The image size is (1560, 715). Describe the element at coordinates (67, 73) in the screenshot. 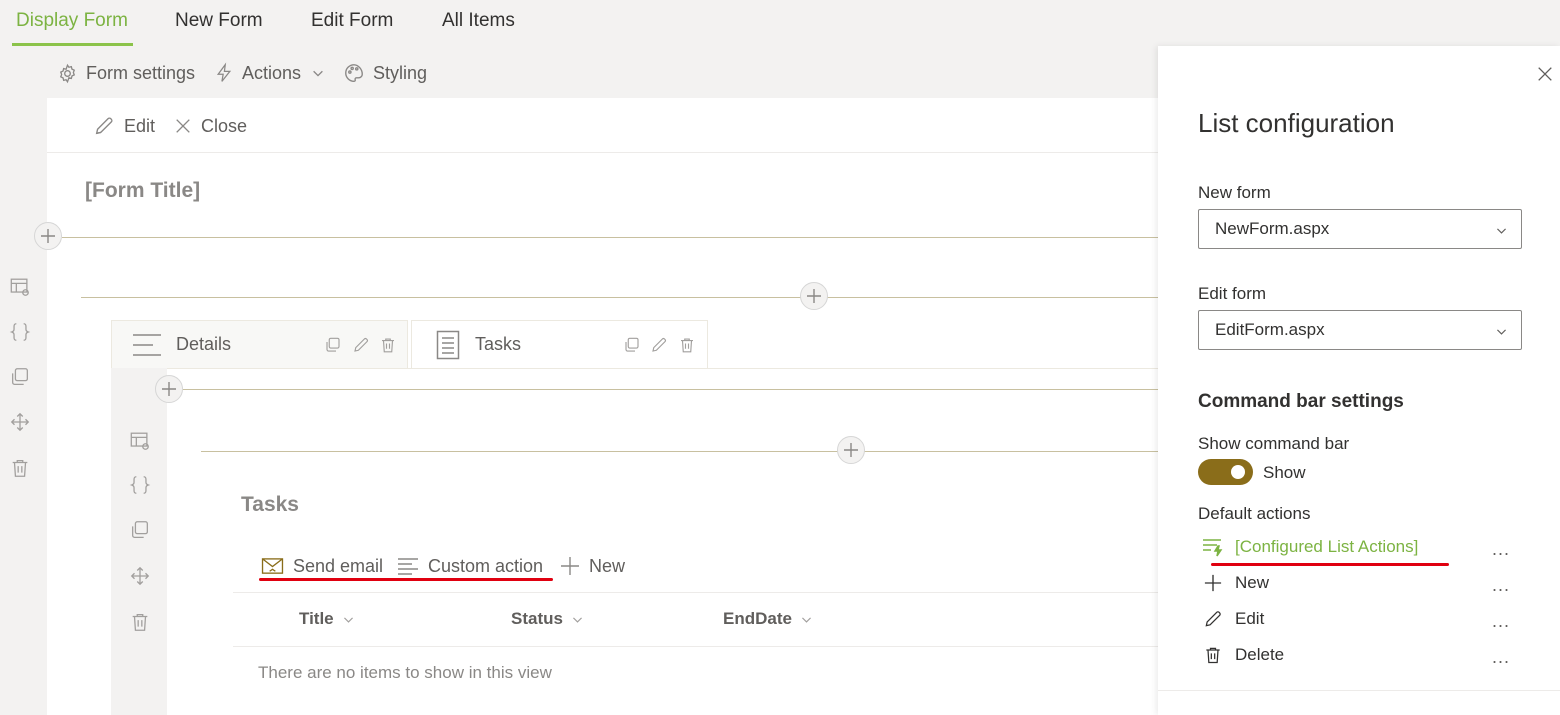

I see `gear-icon` at that location.